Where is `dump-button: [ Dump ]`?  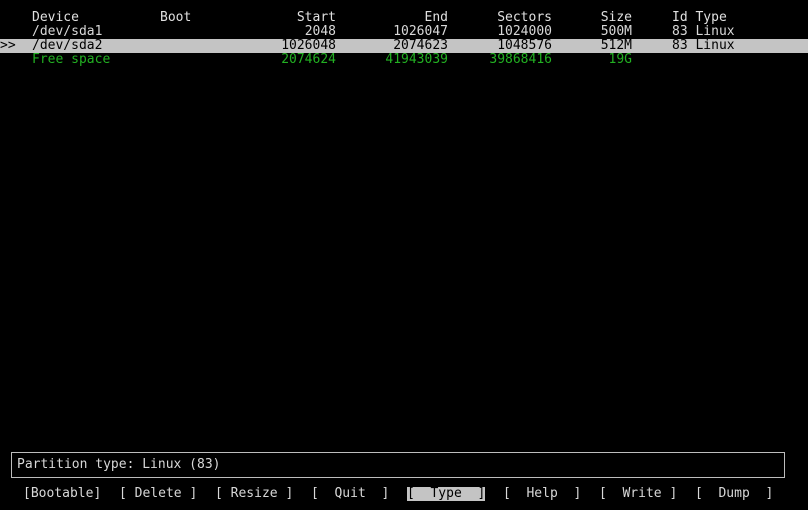 dump-button: [ Dump ] is located at coordinates (734, 494).